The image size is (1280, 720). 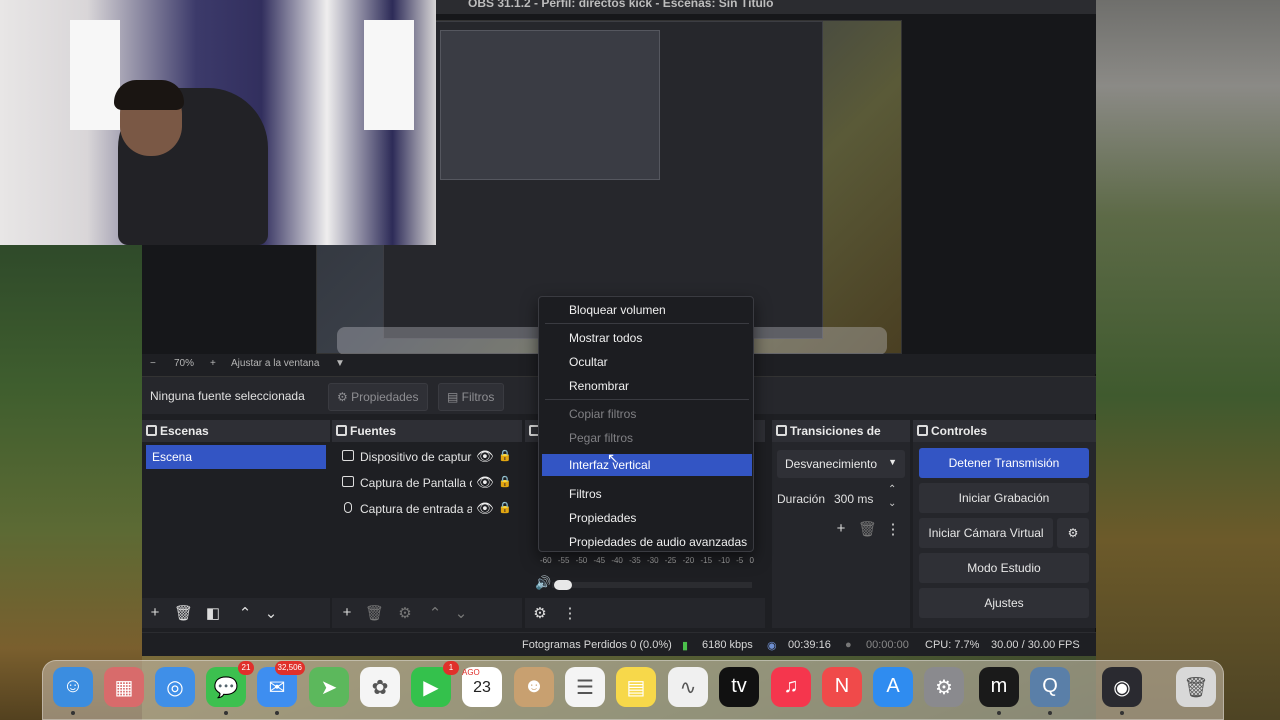 I want to click on bitrate-icon: ▮, so click(x=685, y=646).